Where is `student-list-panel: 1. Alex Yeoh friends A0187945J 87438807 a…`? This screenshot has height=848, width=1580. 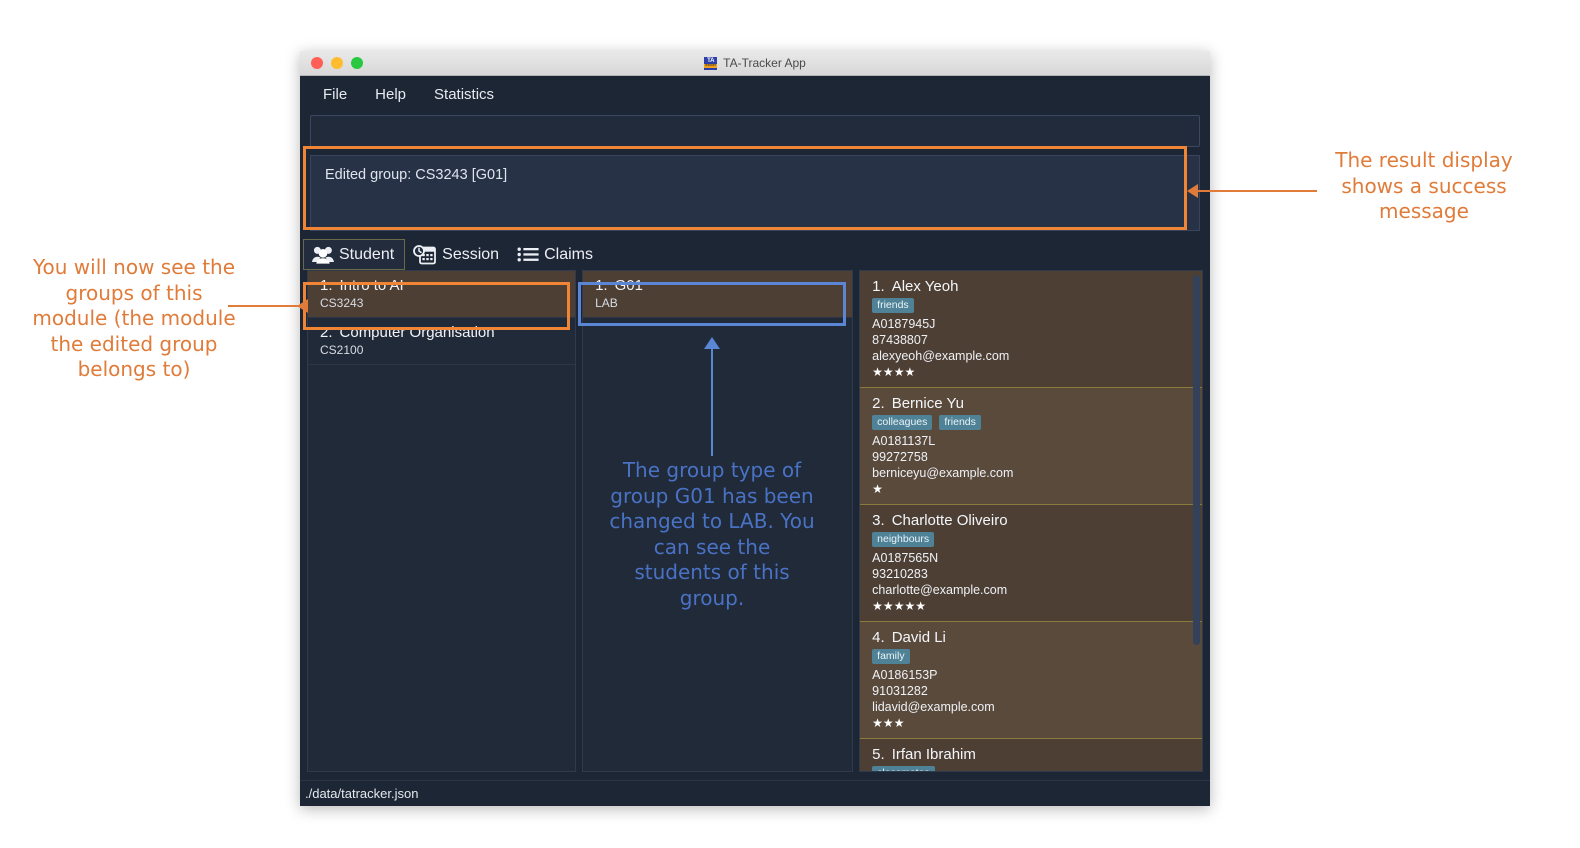
student-list-panel: 1. Alex Yeoh friends A0187945J 87438807 a… is located at coordinates (1031, 521).